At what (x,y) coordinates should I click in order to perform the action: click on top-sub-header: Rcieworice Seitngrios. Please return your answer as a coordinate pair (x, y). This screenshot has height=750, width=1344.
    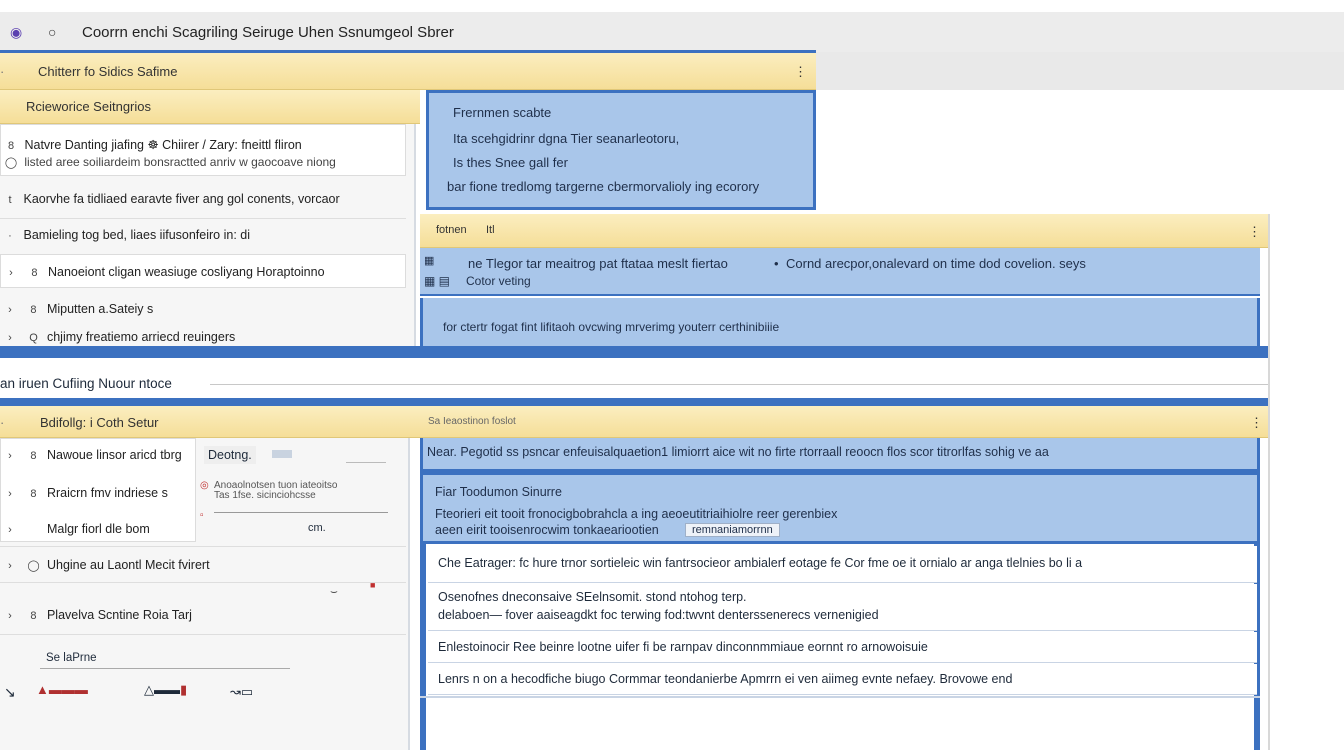
    Looking at the image, I should click on (210, 107).